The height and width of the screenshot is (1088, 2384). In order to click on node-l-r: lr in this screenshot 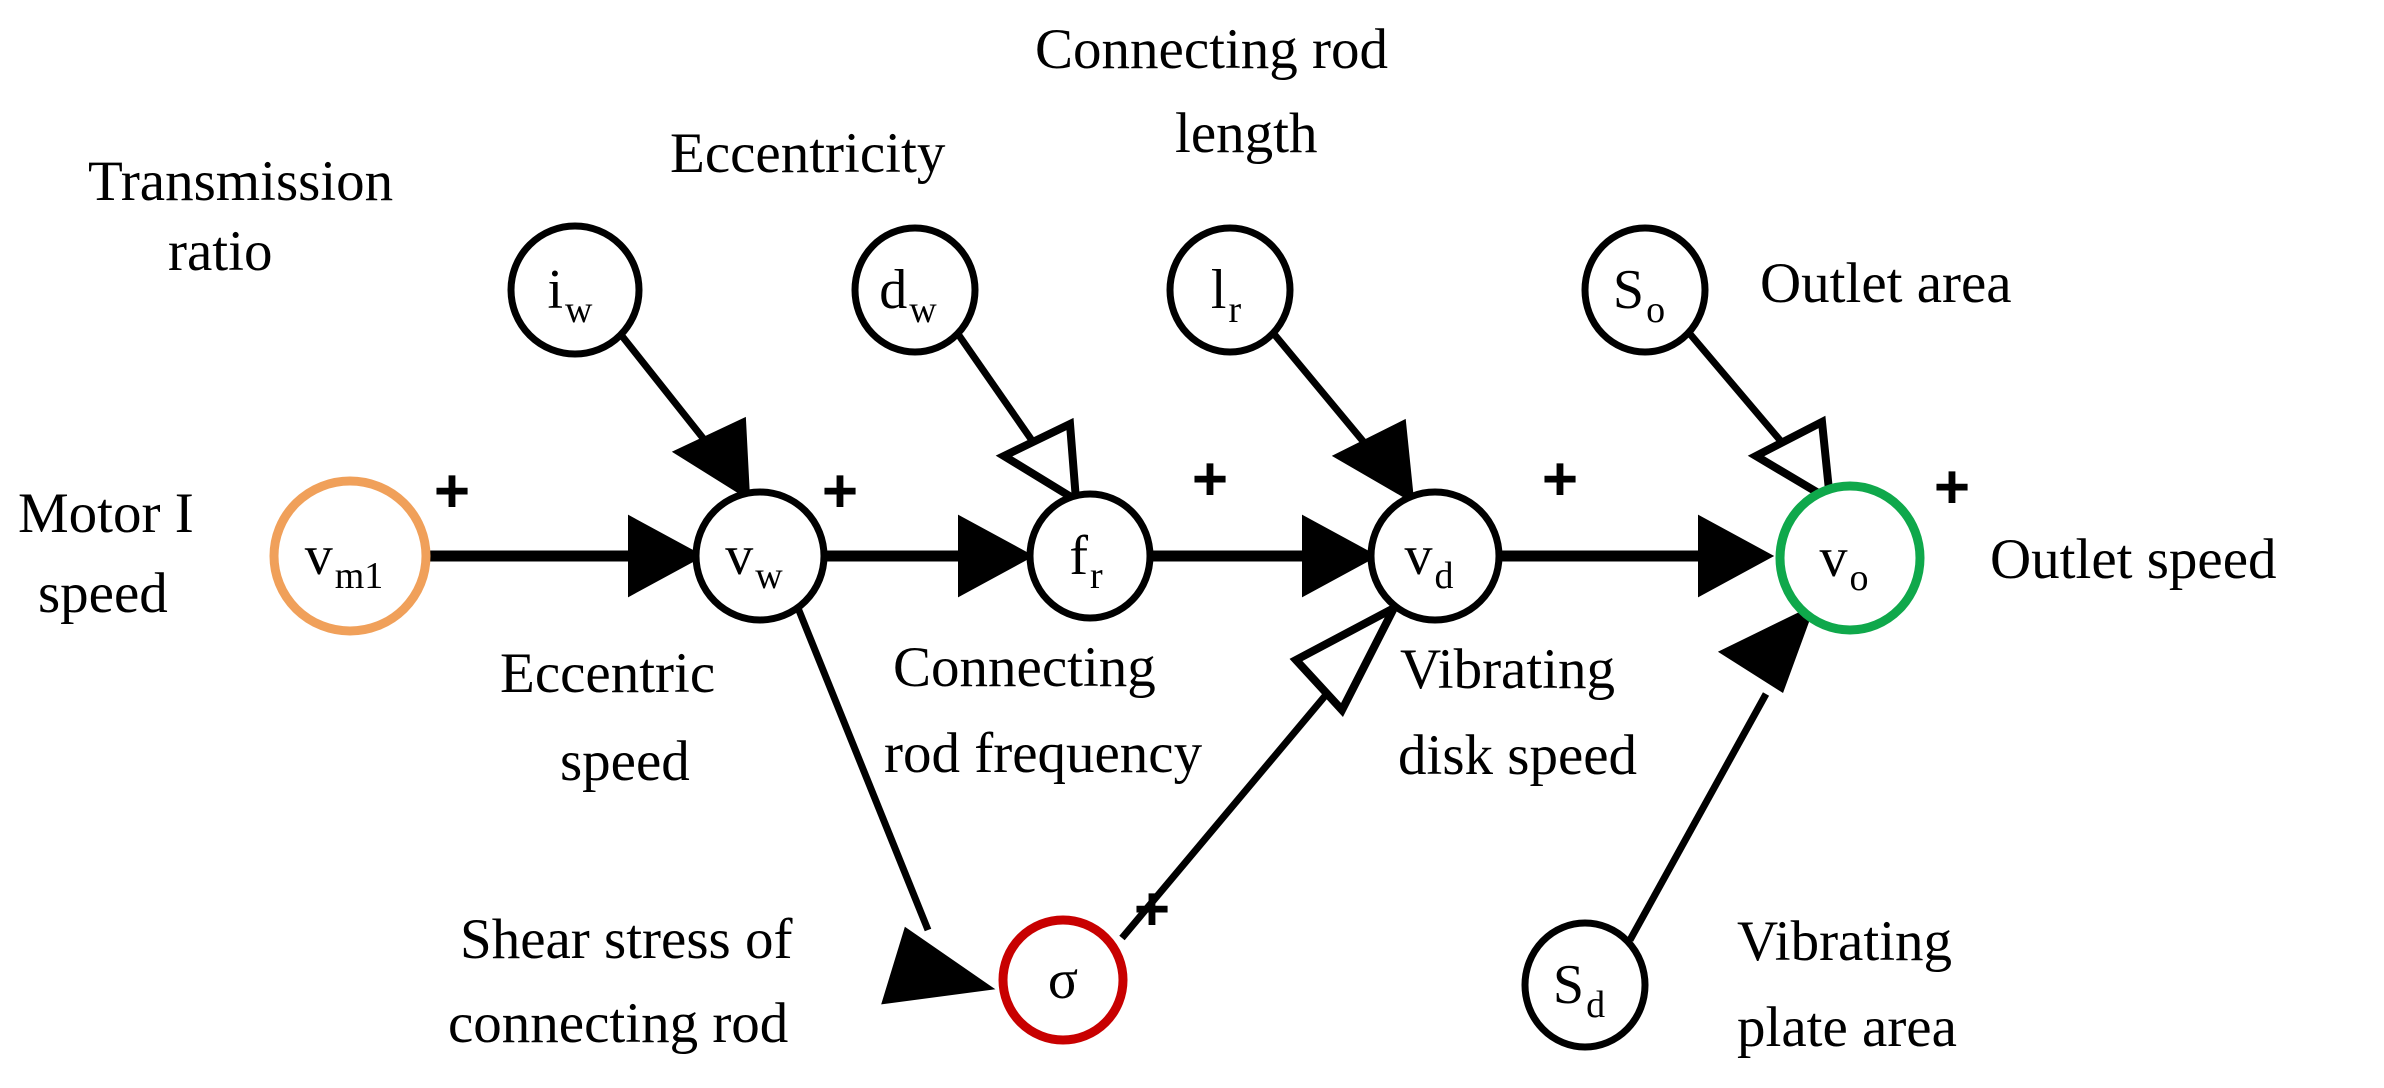, I will do `click(1230, 290)`.